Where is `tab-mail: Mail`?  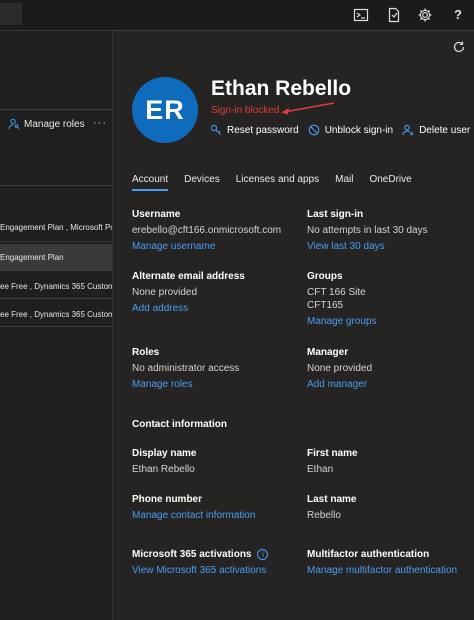
tab-mail: Mail is located at coordinates (344, 182).